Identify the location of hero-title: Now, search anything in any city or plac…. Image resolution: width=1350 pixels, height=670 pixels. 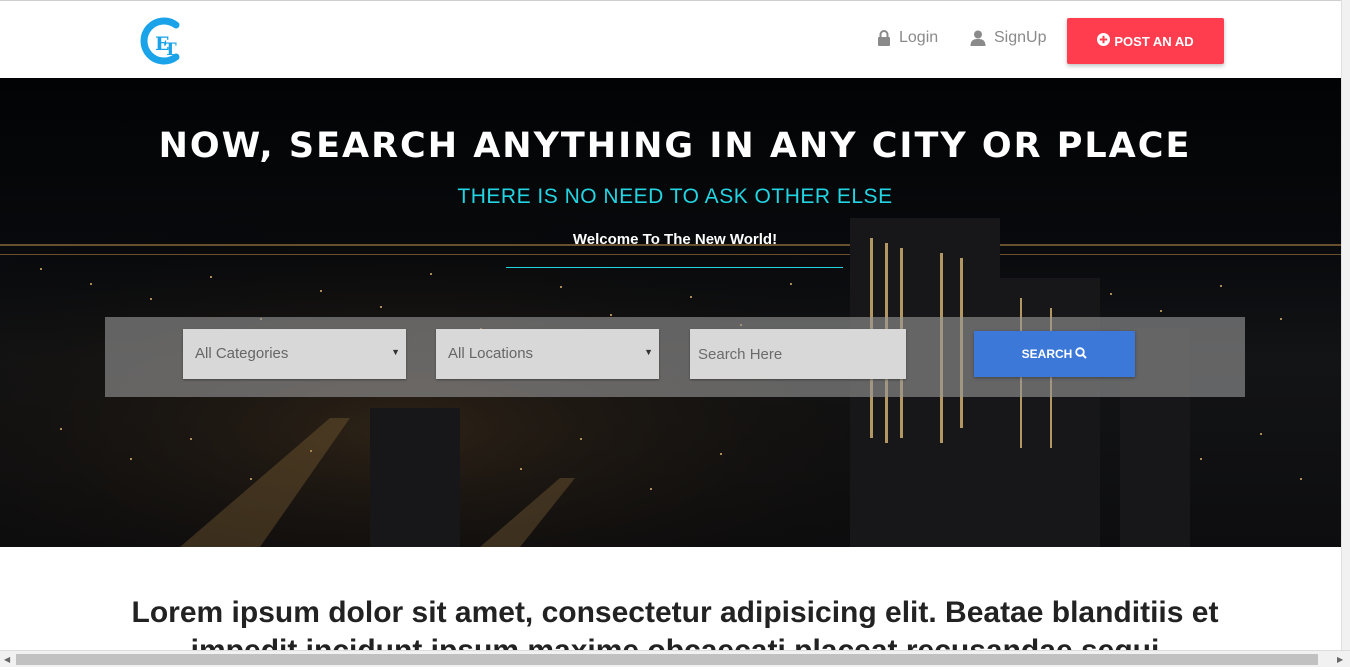
(675, 146).